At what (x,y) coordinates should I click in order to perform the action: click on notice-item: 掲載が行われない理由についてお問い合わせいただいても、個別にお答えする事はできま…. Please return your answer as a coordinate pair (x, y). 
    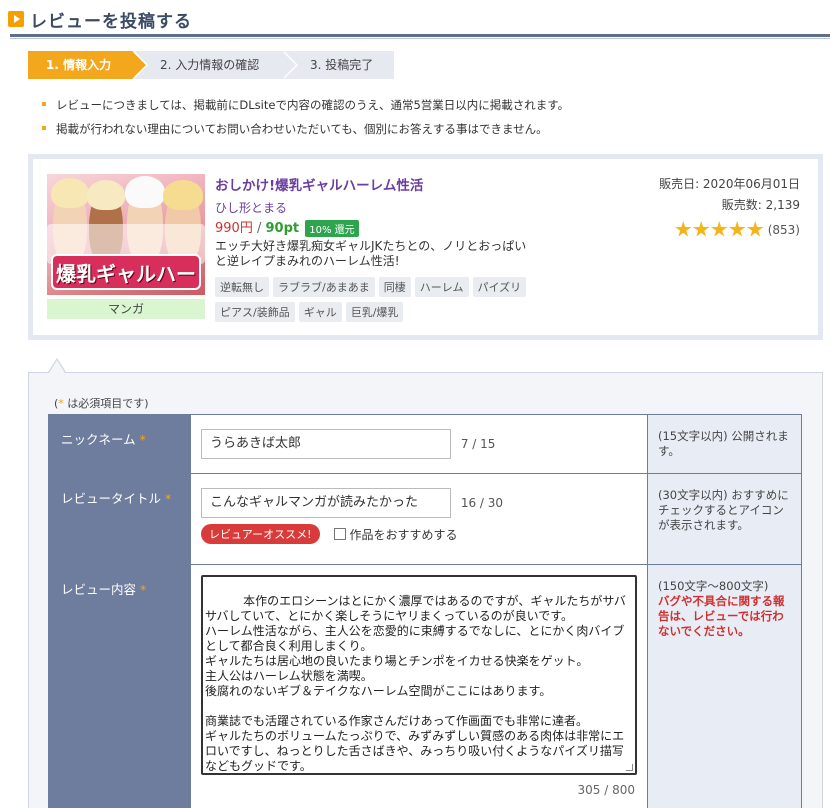
    Looking at the image, I should click on (305, 132).